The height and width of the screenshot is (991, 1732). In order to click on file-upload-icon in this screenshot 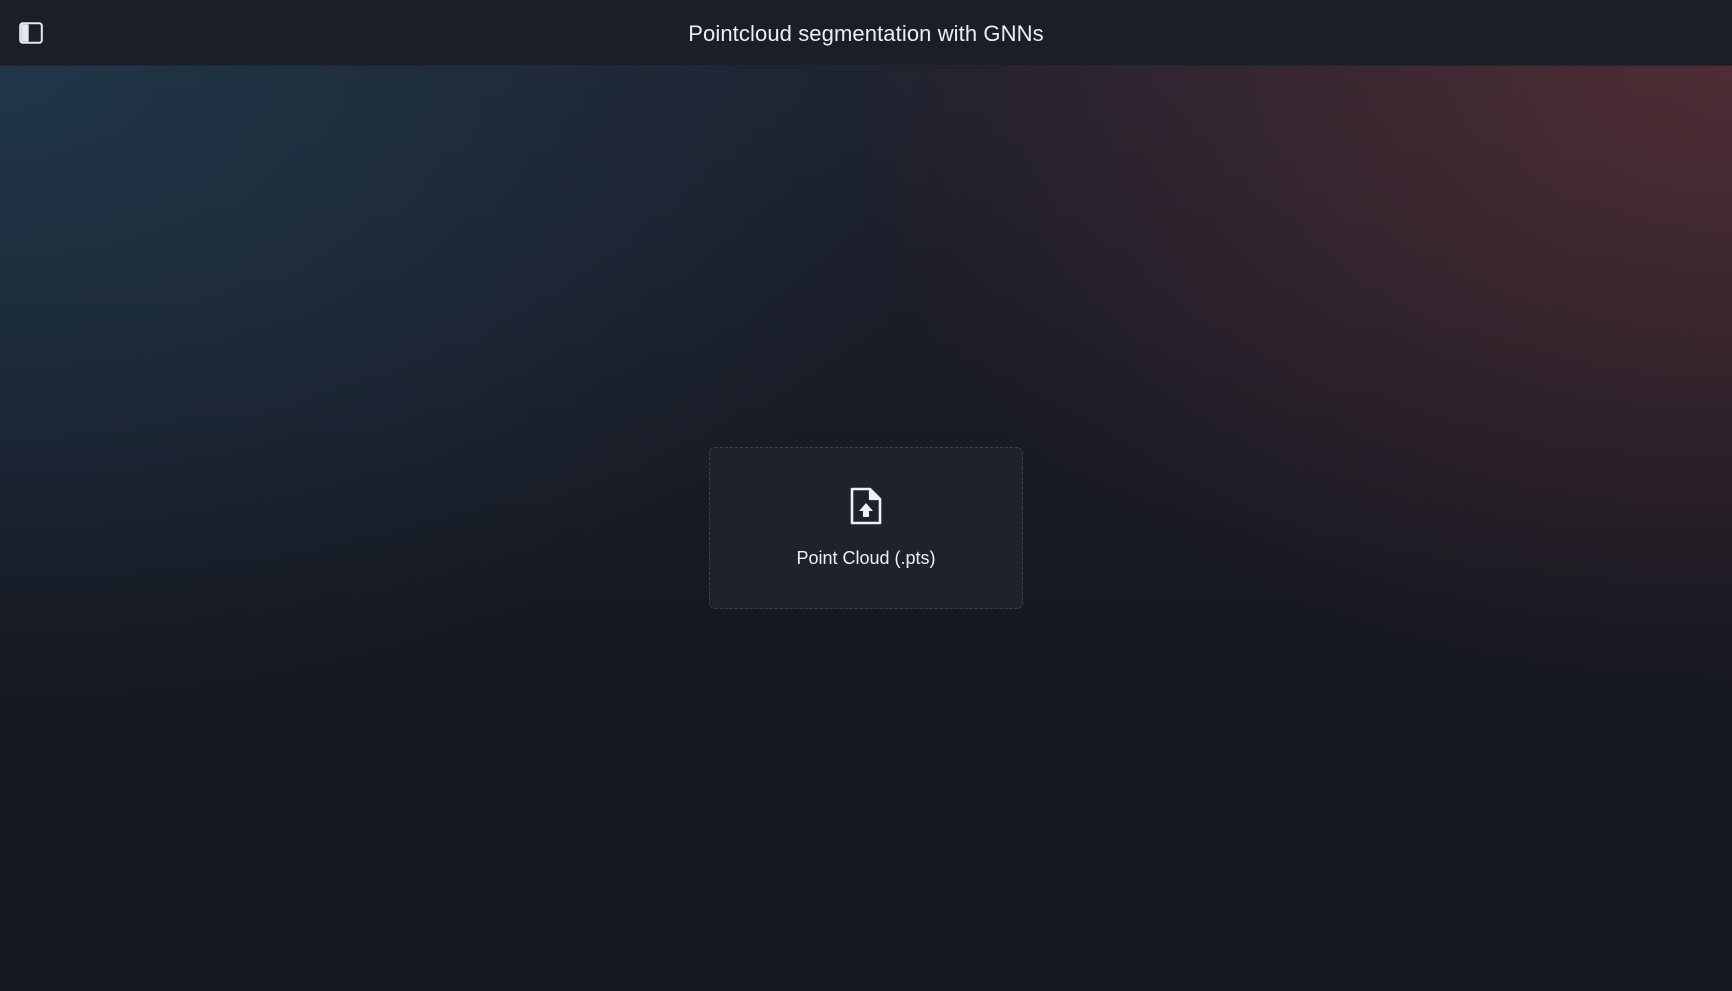, I will do `click(866, 506)`.